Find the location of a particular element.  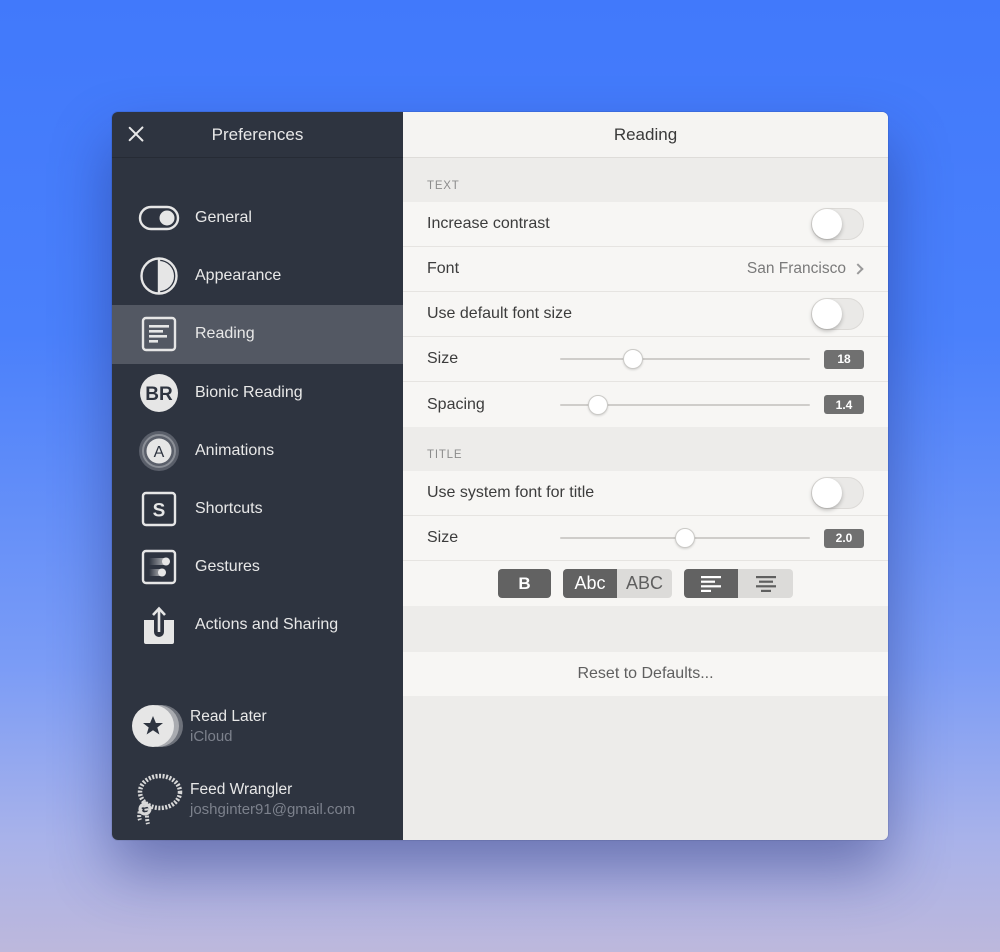

spacing-row: Spacing 1.4 is located at coordinates (645, 404).